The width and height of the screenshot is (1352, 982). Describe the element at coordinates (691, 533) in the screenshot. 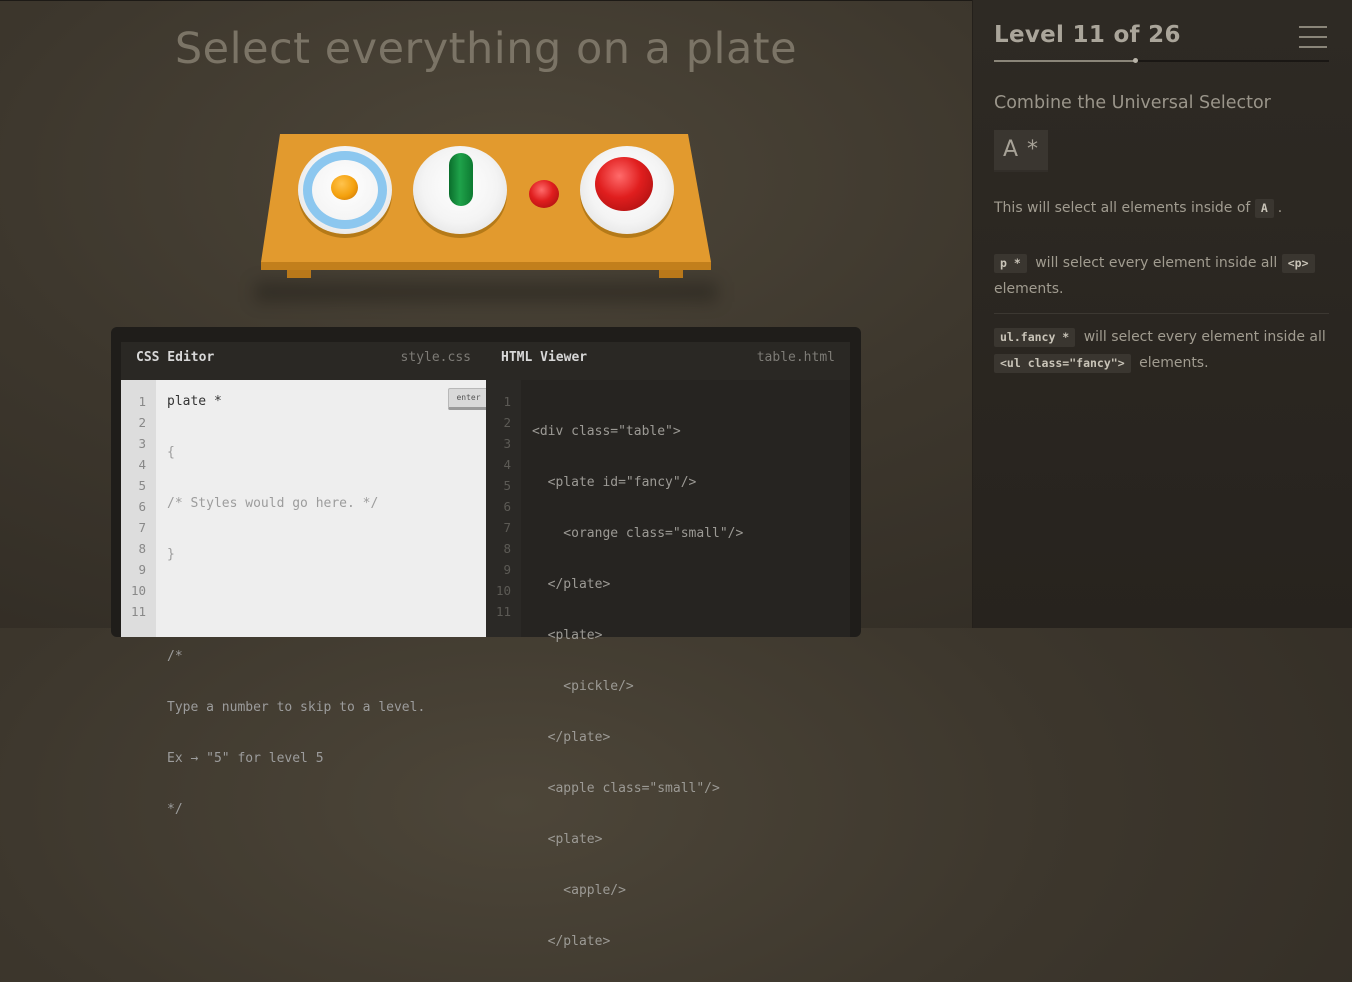

I see `html-line: <orange class="small"/>` at that location.